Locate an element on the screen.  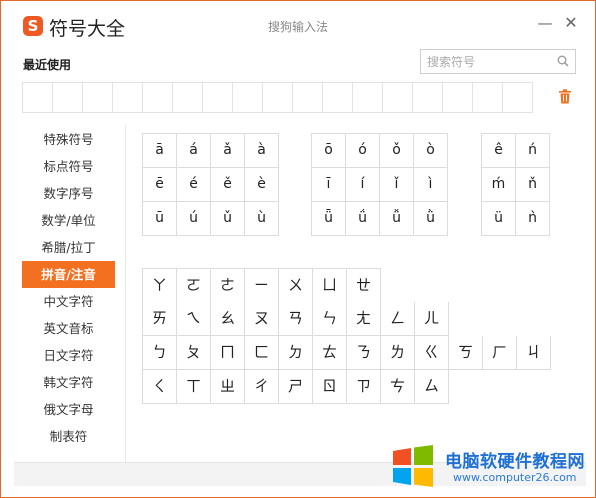
bopomofo-cell: ㄜ is located at coordinates (228, 286).